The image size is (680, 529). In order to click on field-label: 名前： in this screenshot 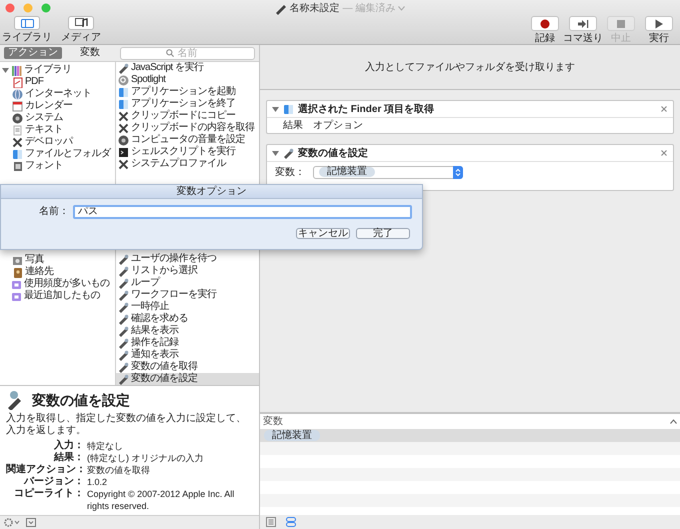, I will do `click(54, 212)`.